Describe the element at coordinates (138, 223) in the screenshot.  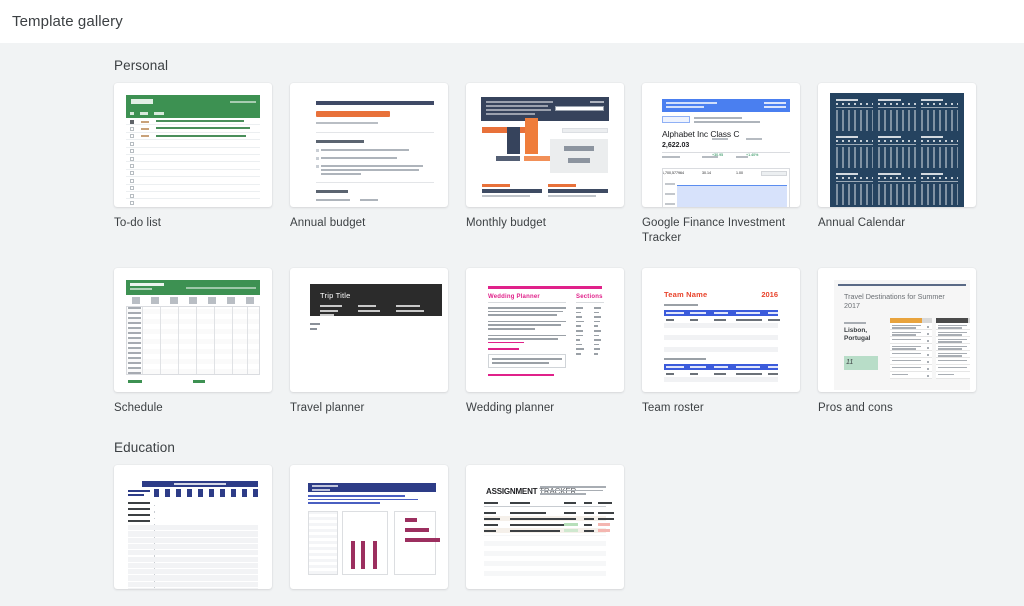
I see `template-label: To-do list` at that location.